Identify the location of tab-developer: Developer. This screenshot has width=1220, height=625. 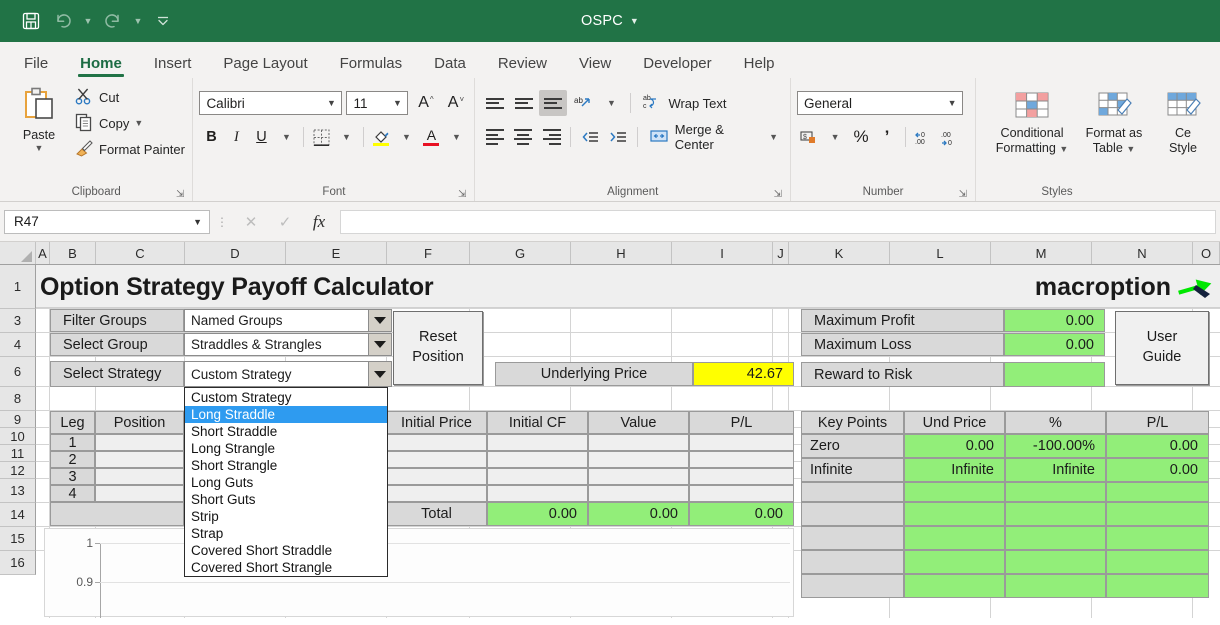
(677, 67).